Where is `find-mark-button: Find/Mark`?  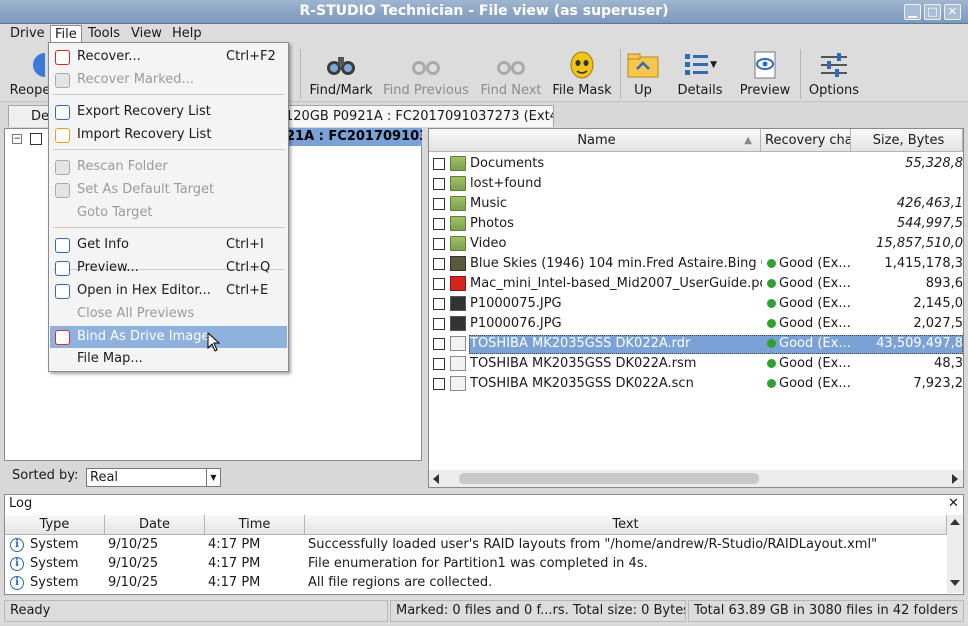 find-mark-button: Find/Mark is located at coordinates (341, 75).